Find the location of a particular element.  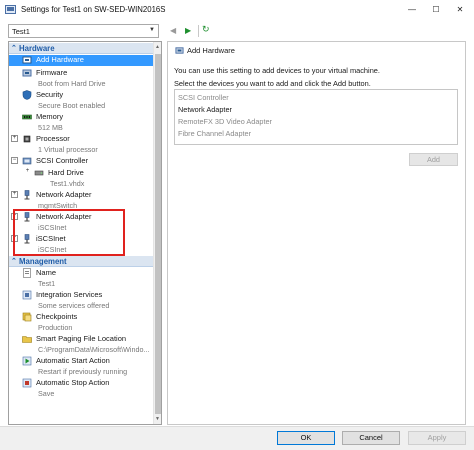

chevron-down-icon: ▼ is located at coordinates (152, 30).